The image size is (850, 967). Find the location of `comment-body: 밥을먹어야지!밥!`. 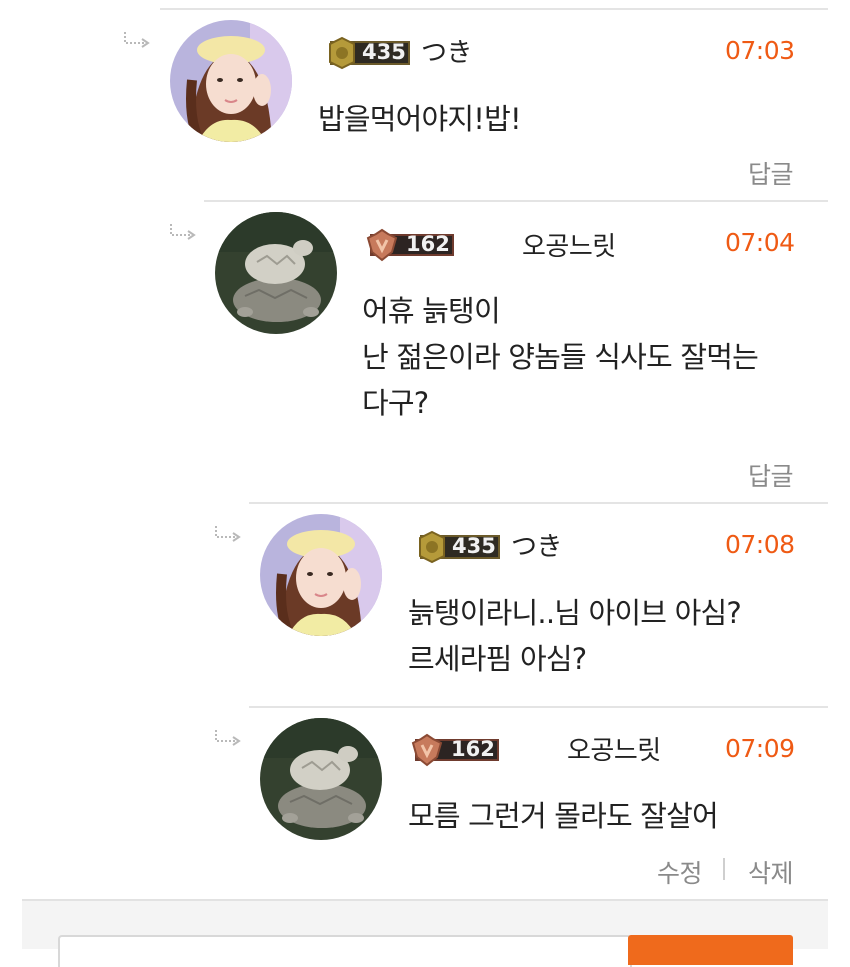

comment-body: 밥을먹어야지!밥! is located at coordinates (420, 119).